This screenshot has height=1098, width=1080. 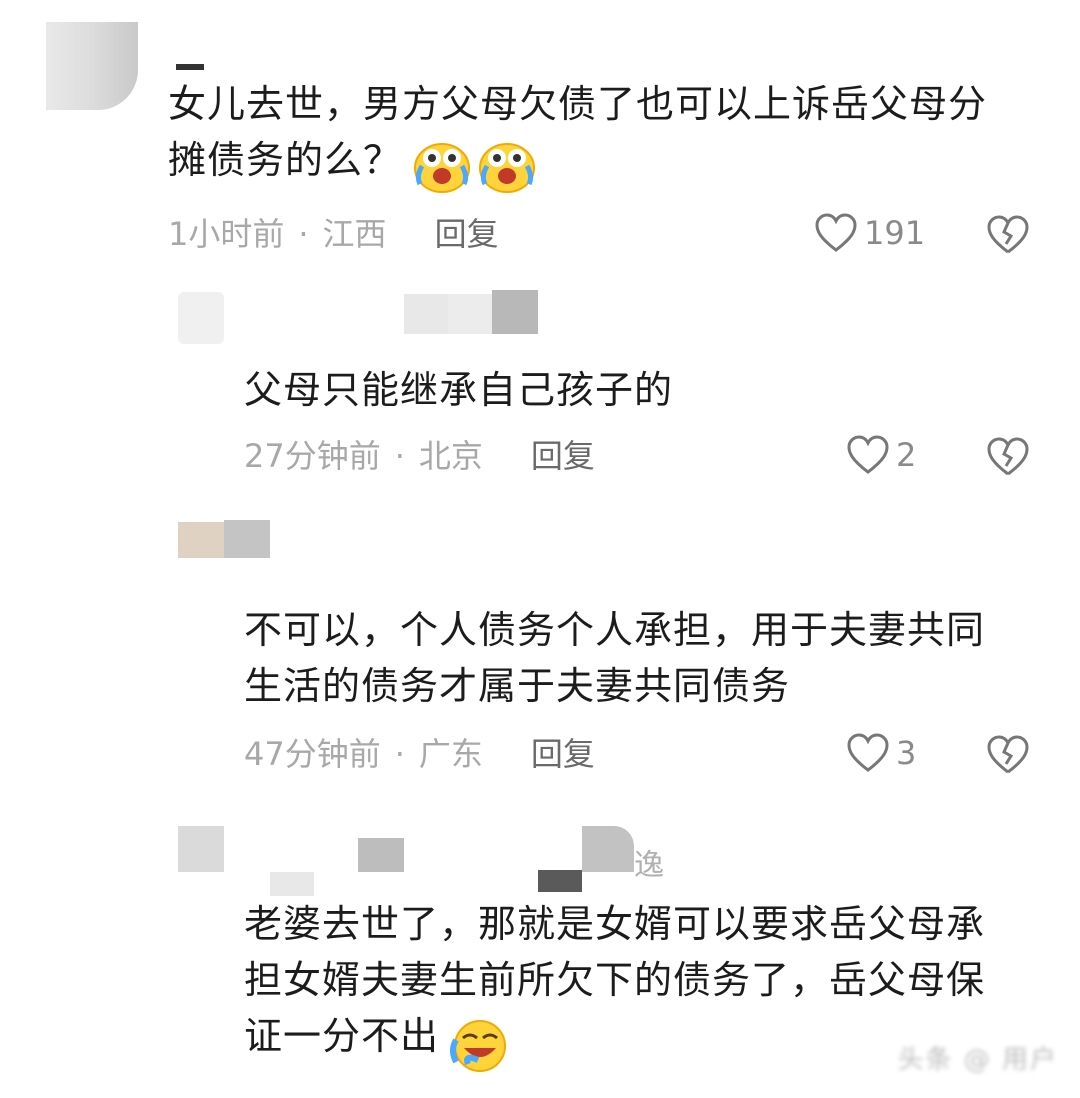 I want to click on region: 广东, so click(x=450, y=754).